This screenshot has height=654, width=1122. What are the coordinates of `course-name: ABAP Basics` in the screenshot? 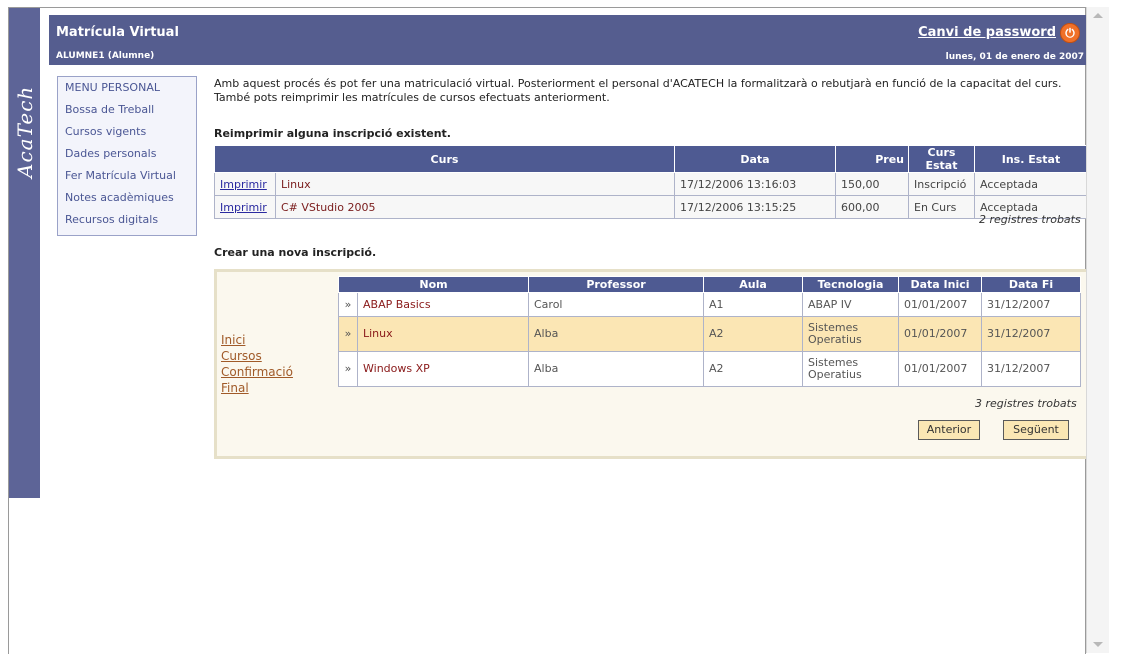 It's located at (443, 304).